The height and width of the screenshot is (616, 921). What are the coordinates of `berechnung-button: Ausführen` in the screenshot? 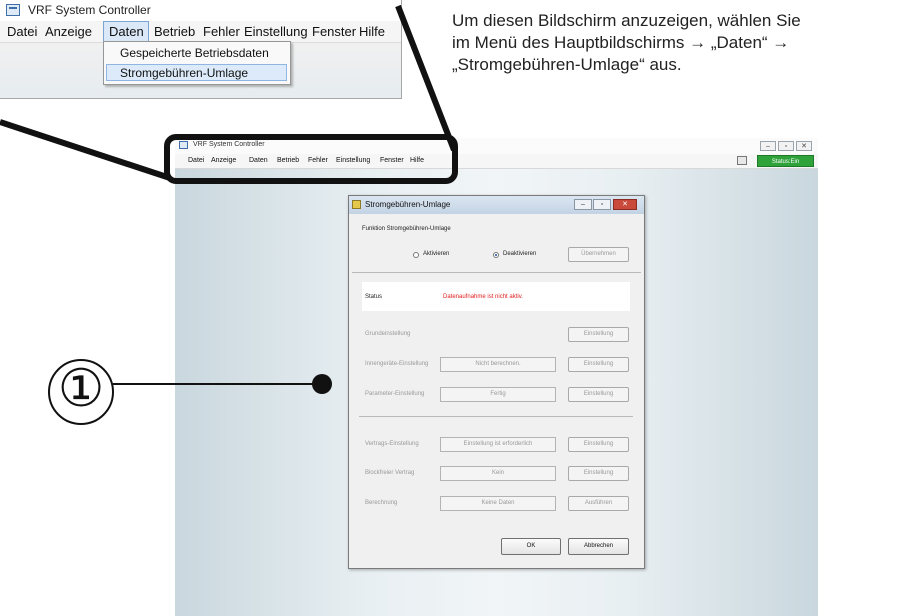 It's located at (598, 503).